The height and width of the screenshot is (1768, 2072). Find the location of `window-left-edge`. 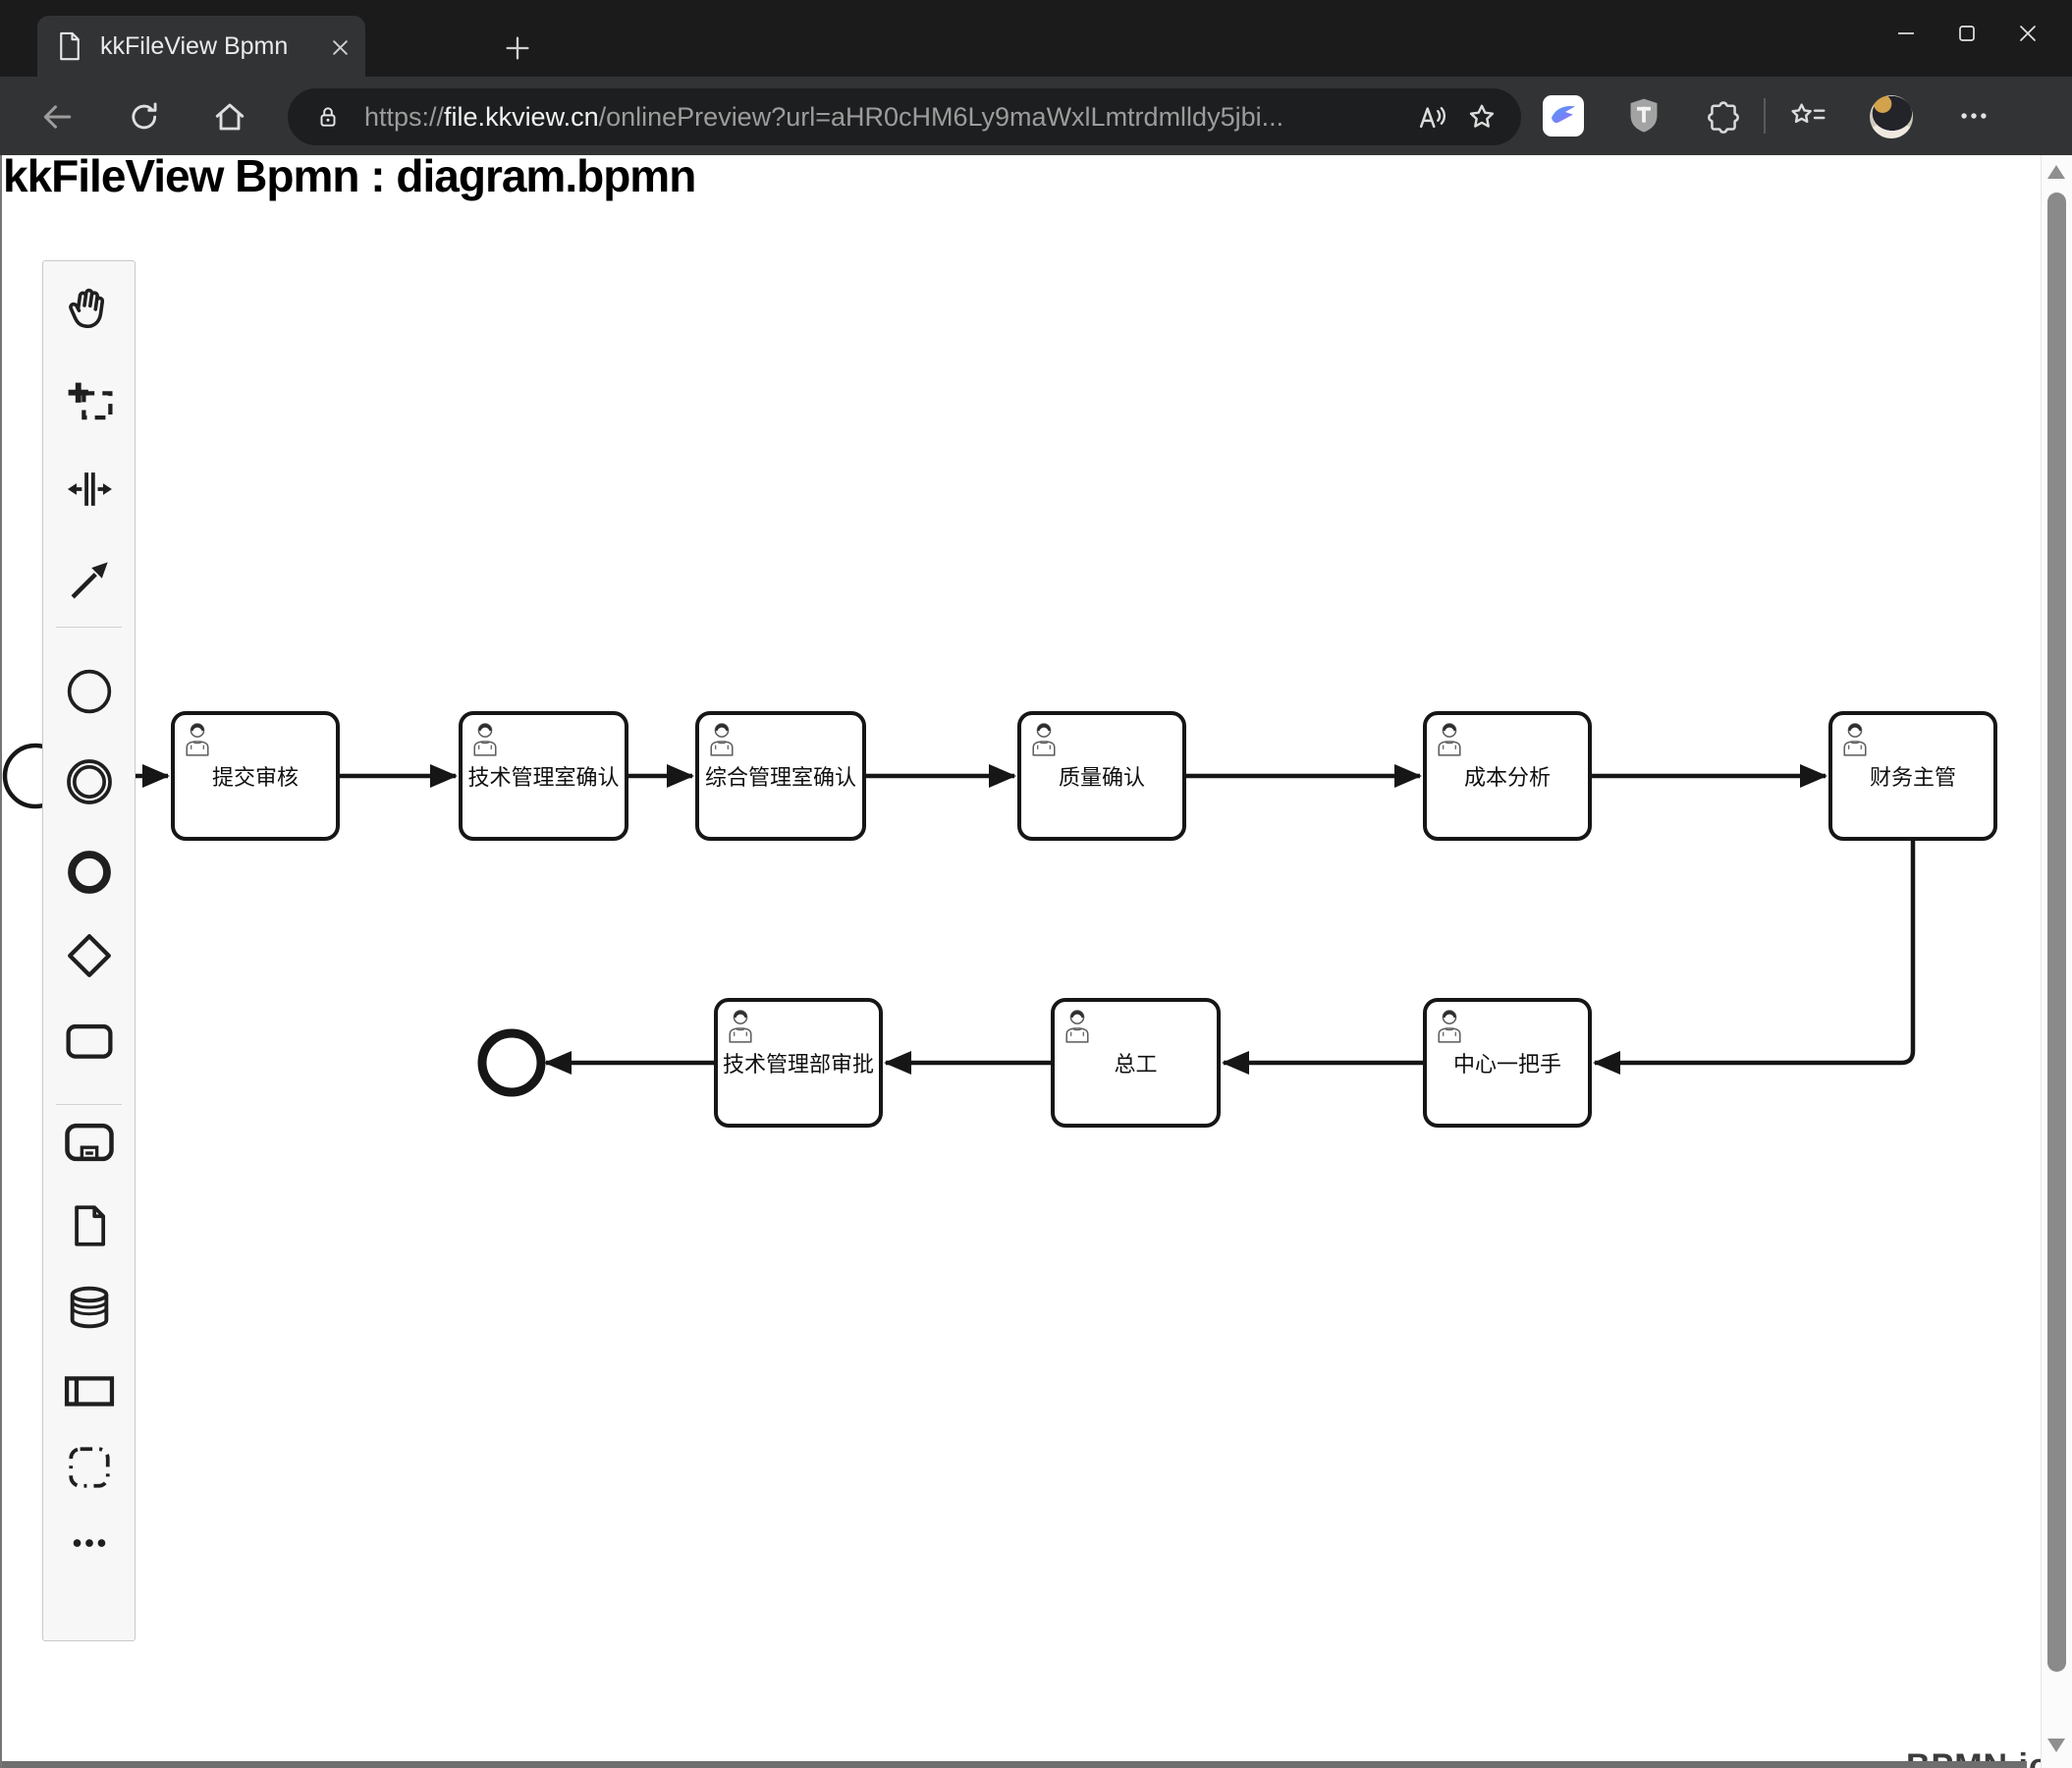

window-left-edge is located at coordinates (1, 961).